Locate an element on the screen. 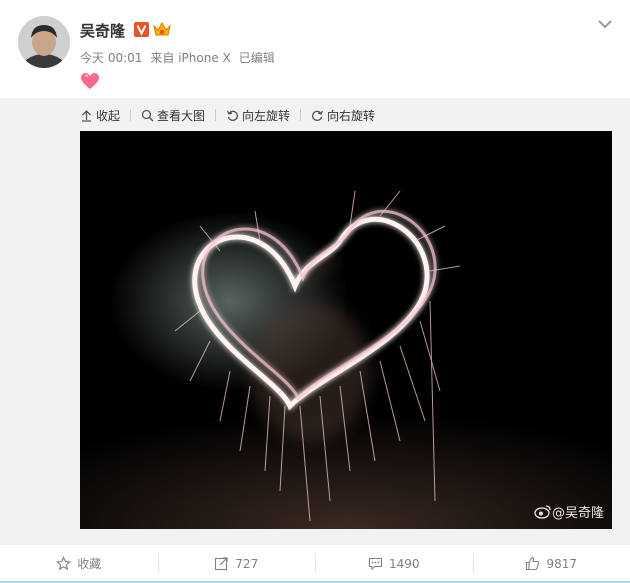  rotate-right-label: 向右旋转 is located at coordinates (351, 115).